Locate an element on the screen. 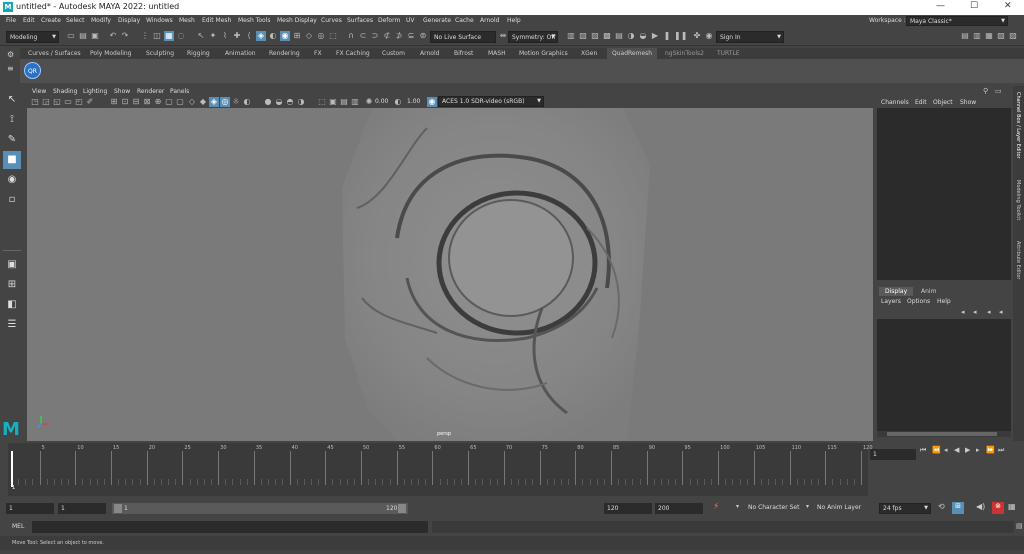 The width and height of the screenshot is (1024, 554). magnet-icon: ∩ is located at coordinates (351, 36).